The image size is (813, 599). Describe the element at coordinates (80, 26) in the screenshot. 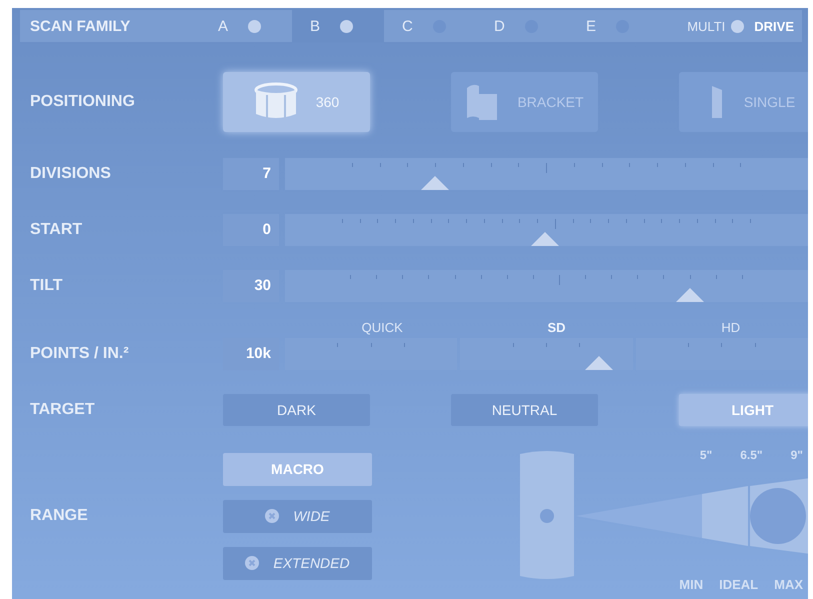

I see `section-title: SCAN FAMILY` at that location.